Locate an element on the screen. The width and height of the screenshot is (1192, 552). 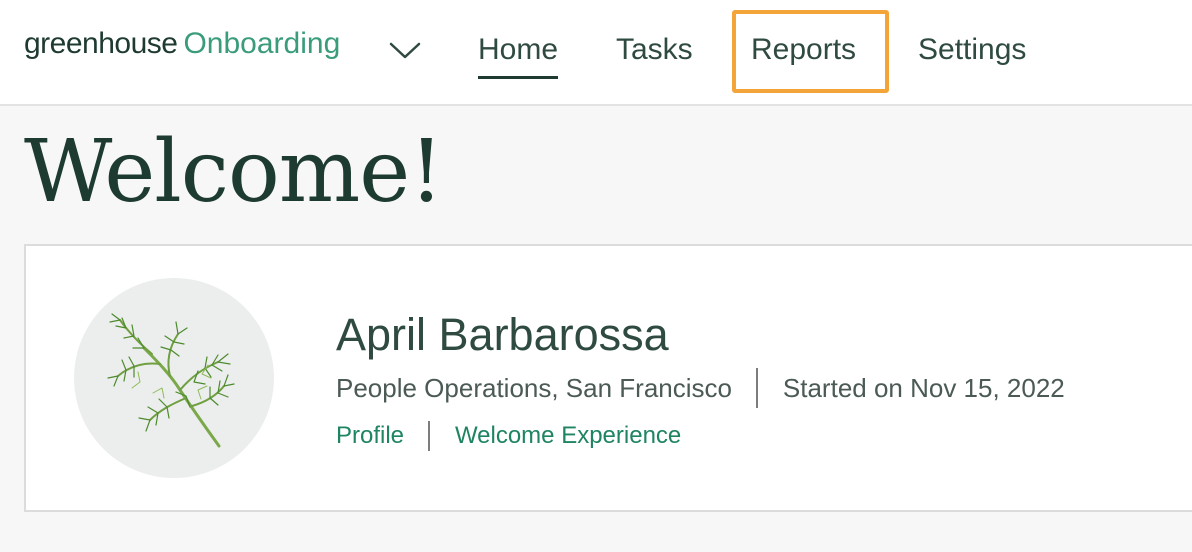
link-divider is located at coordinates (429, 436).